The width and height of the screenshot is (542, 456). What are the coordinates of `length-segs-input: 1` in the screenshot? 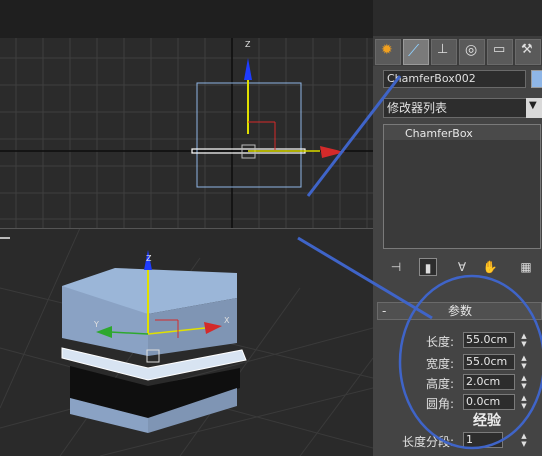 It's located at (483, 440).